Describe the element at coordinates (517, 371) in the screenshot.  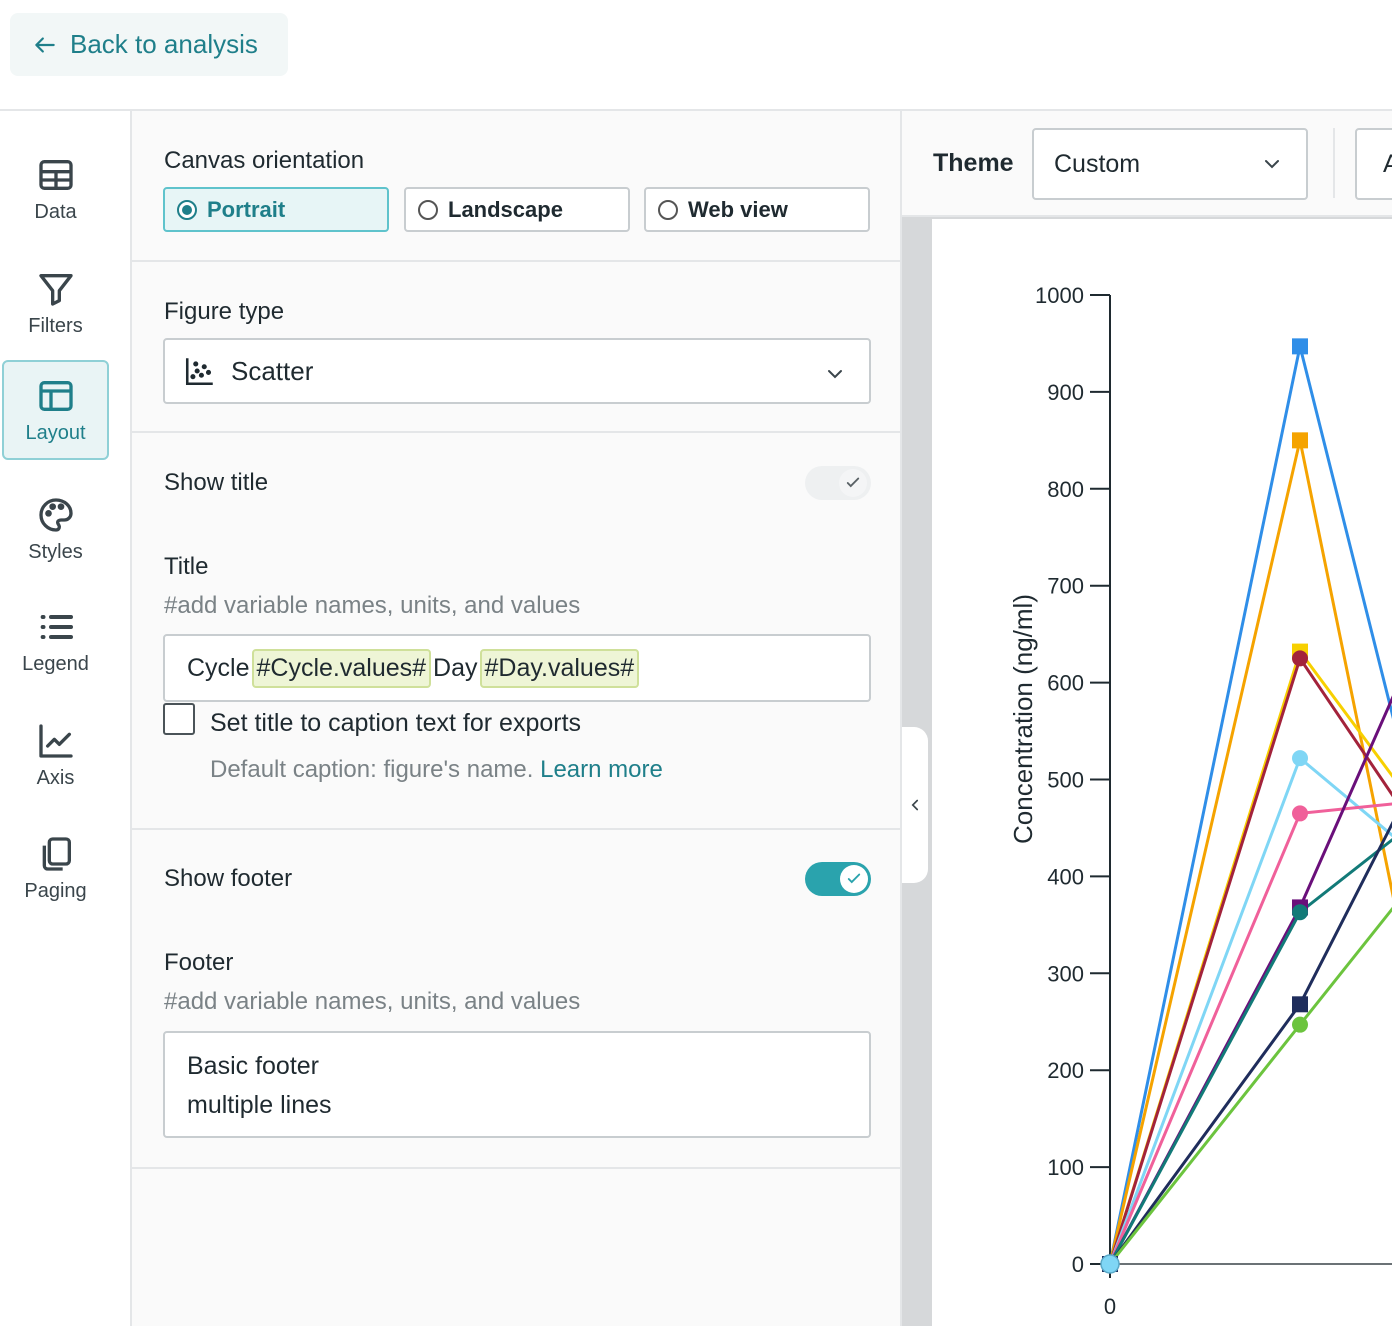
I see `figure-type-select: Scatter` at that location.